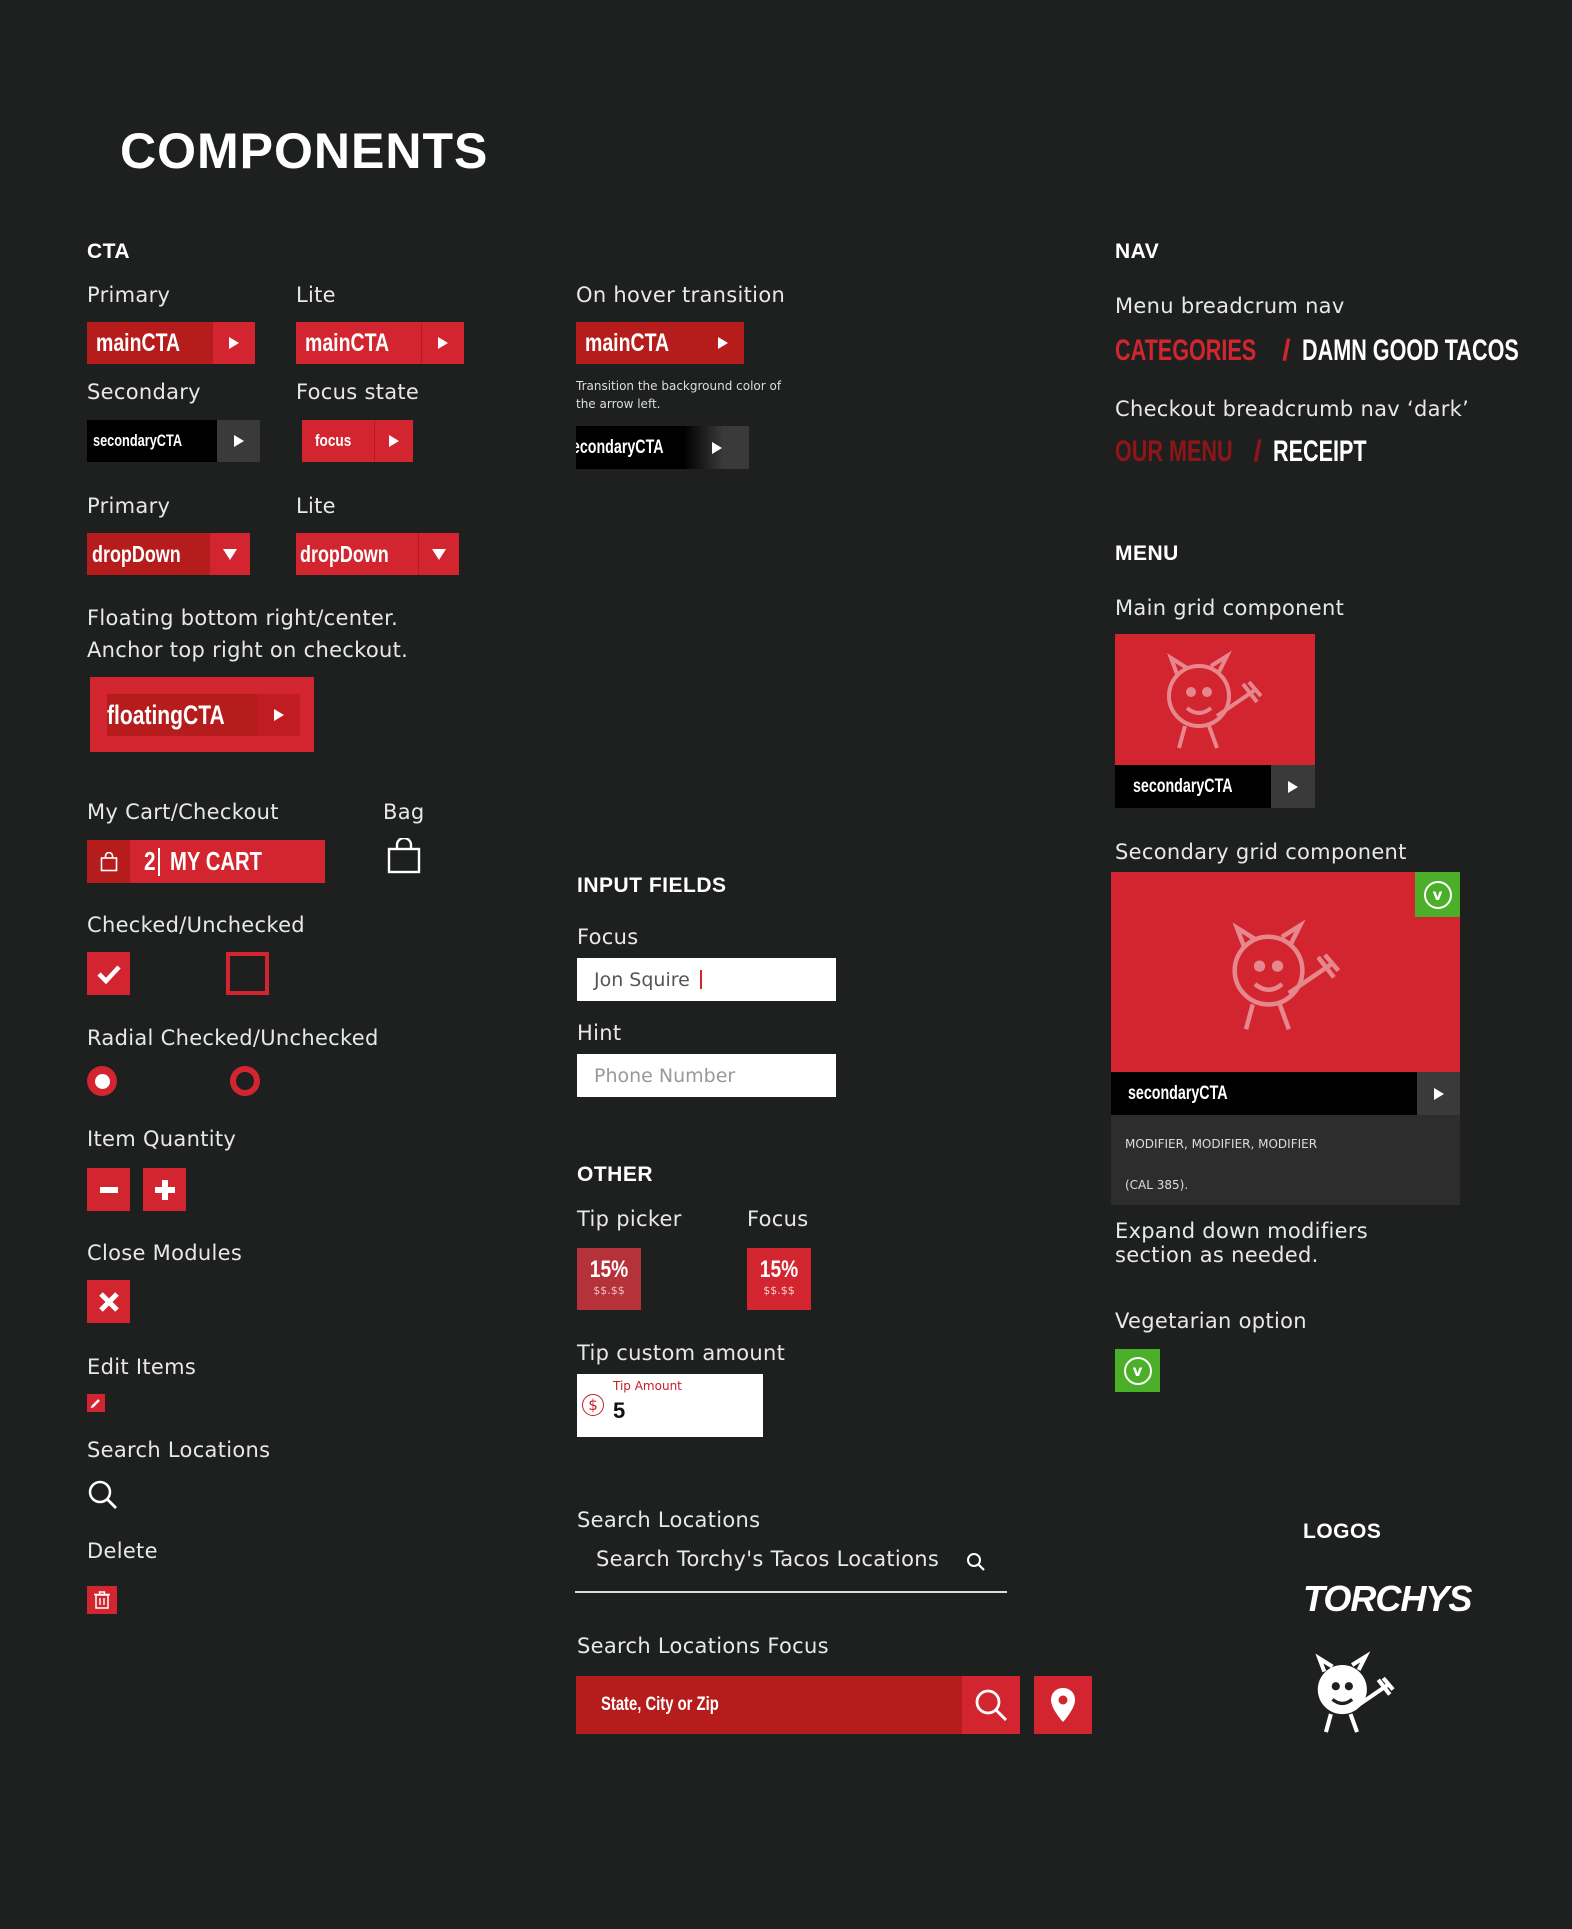 The width and height of the screenshot is (1572, 1929). Describe the element at coordinates (662, 447) in the screenshot. I see `secondary-cta-hover-button: secondaryCTA` at that location.